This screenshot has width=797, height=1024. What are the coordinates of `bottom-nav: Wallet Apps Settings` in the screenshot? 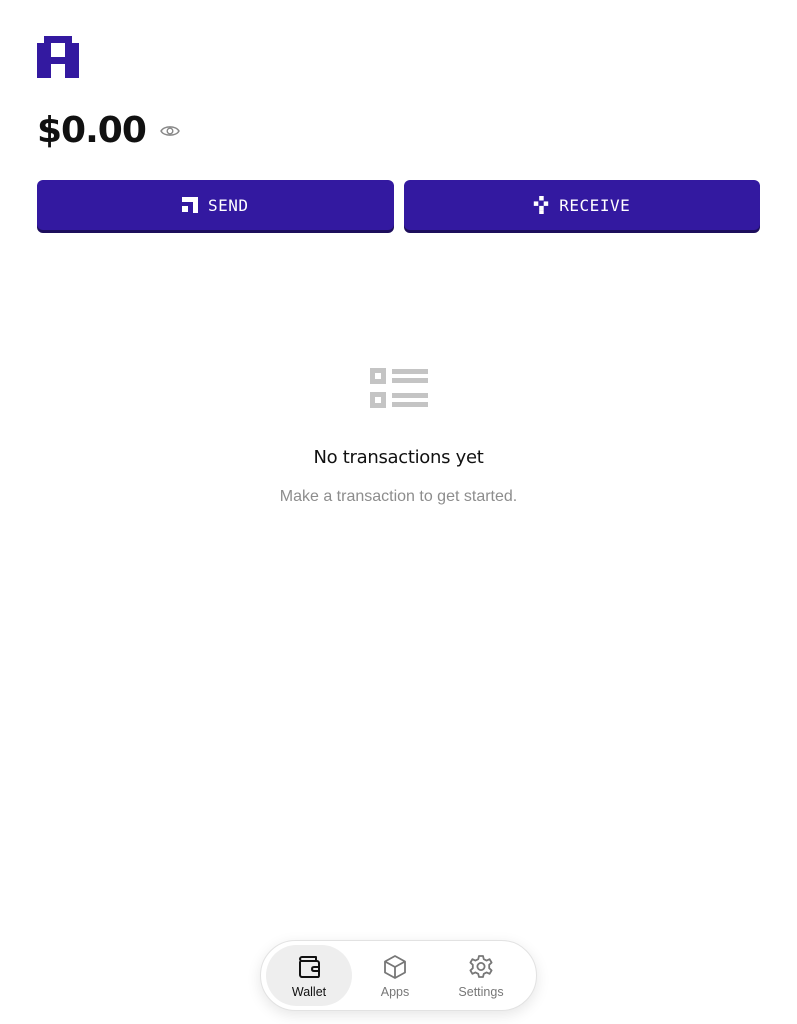 It's located at (398, 975).